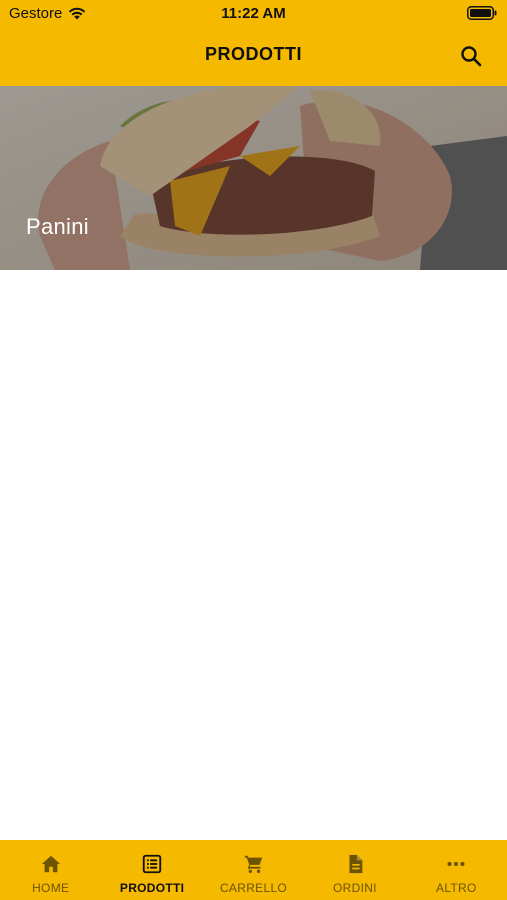  Describe the element at coordinates (152, 888) in the screenshot. I see `nav-label-prodotti: PRODOTTI` at that location.